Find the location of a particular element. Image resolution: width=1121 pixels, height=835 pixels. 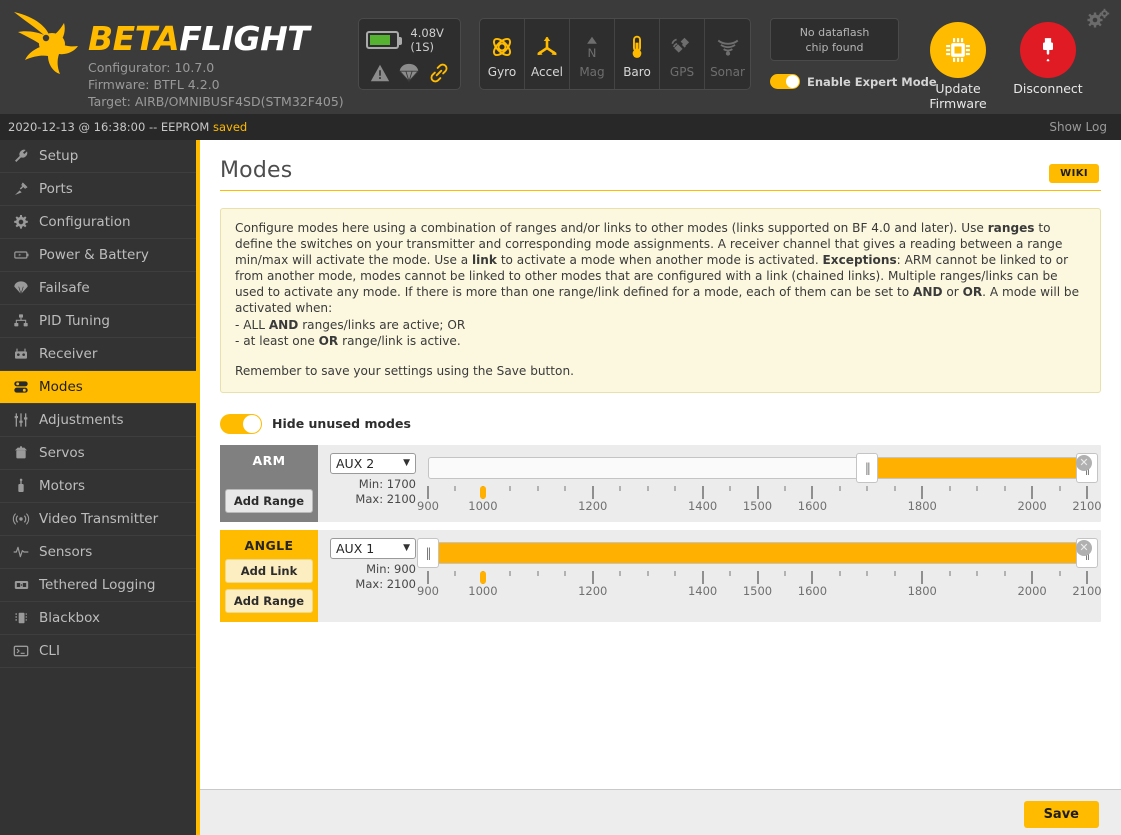

gyro-icon is located at coordinates (502, 46).